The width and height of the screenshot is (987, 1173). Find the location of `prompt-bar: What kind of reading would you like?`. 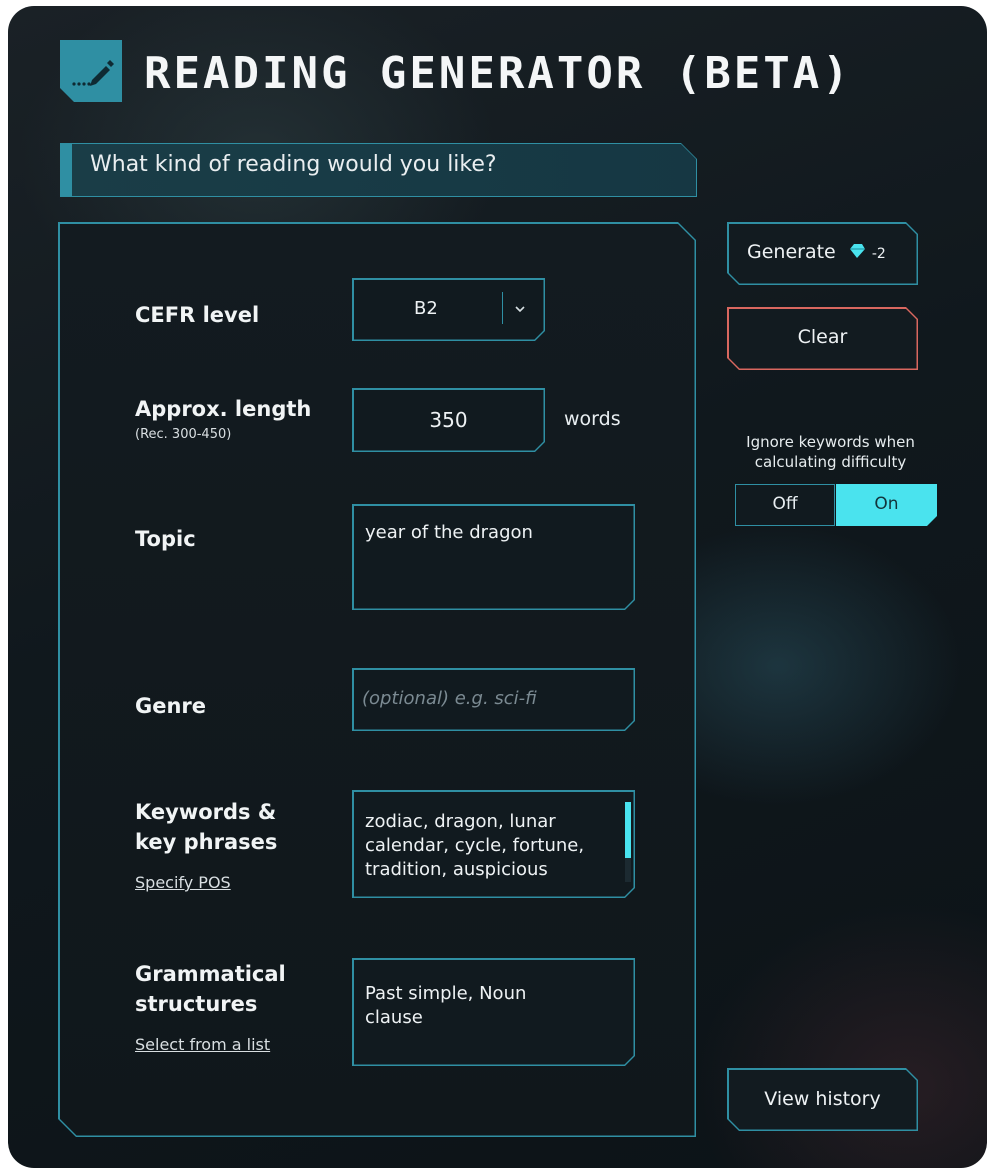

prompt-bar: What kind of reading would you like? is located at coordinates (378, 170).